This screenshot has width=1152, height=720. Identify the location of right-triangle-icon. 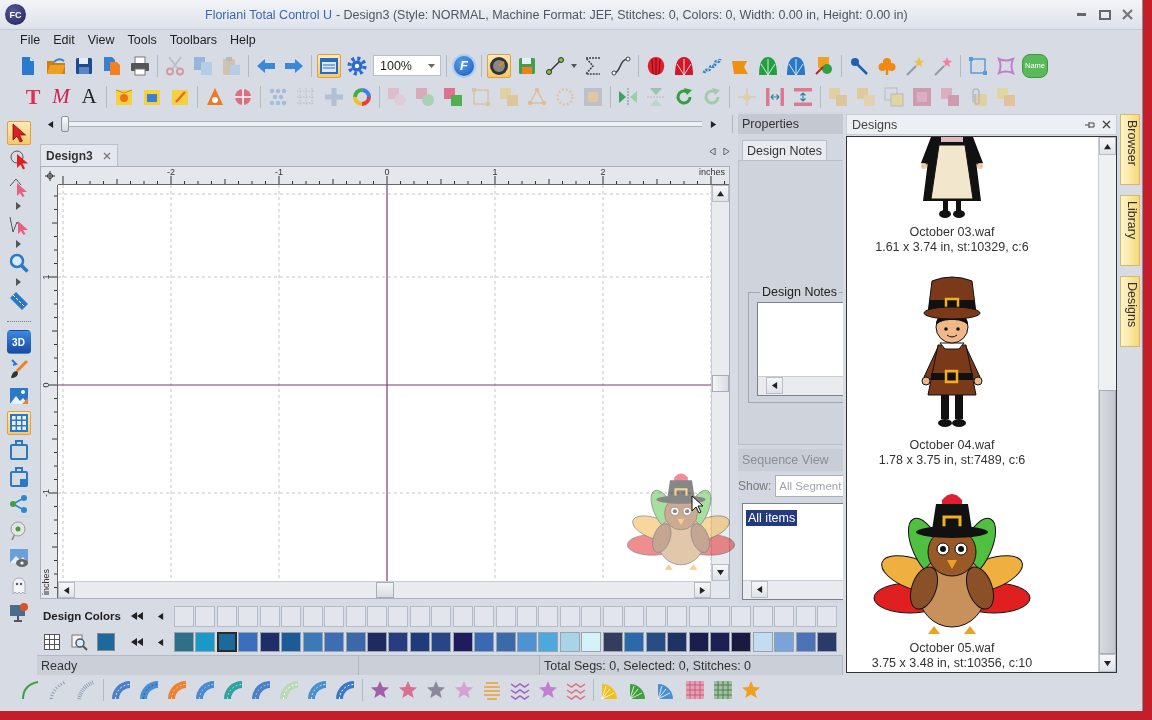
(702, 590).